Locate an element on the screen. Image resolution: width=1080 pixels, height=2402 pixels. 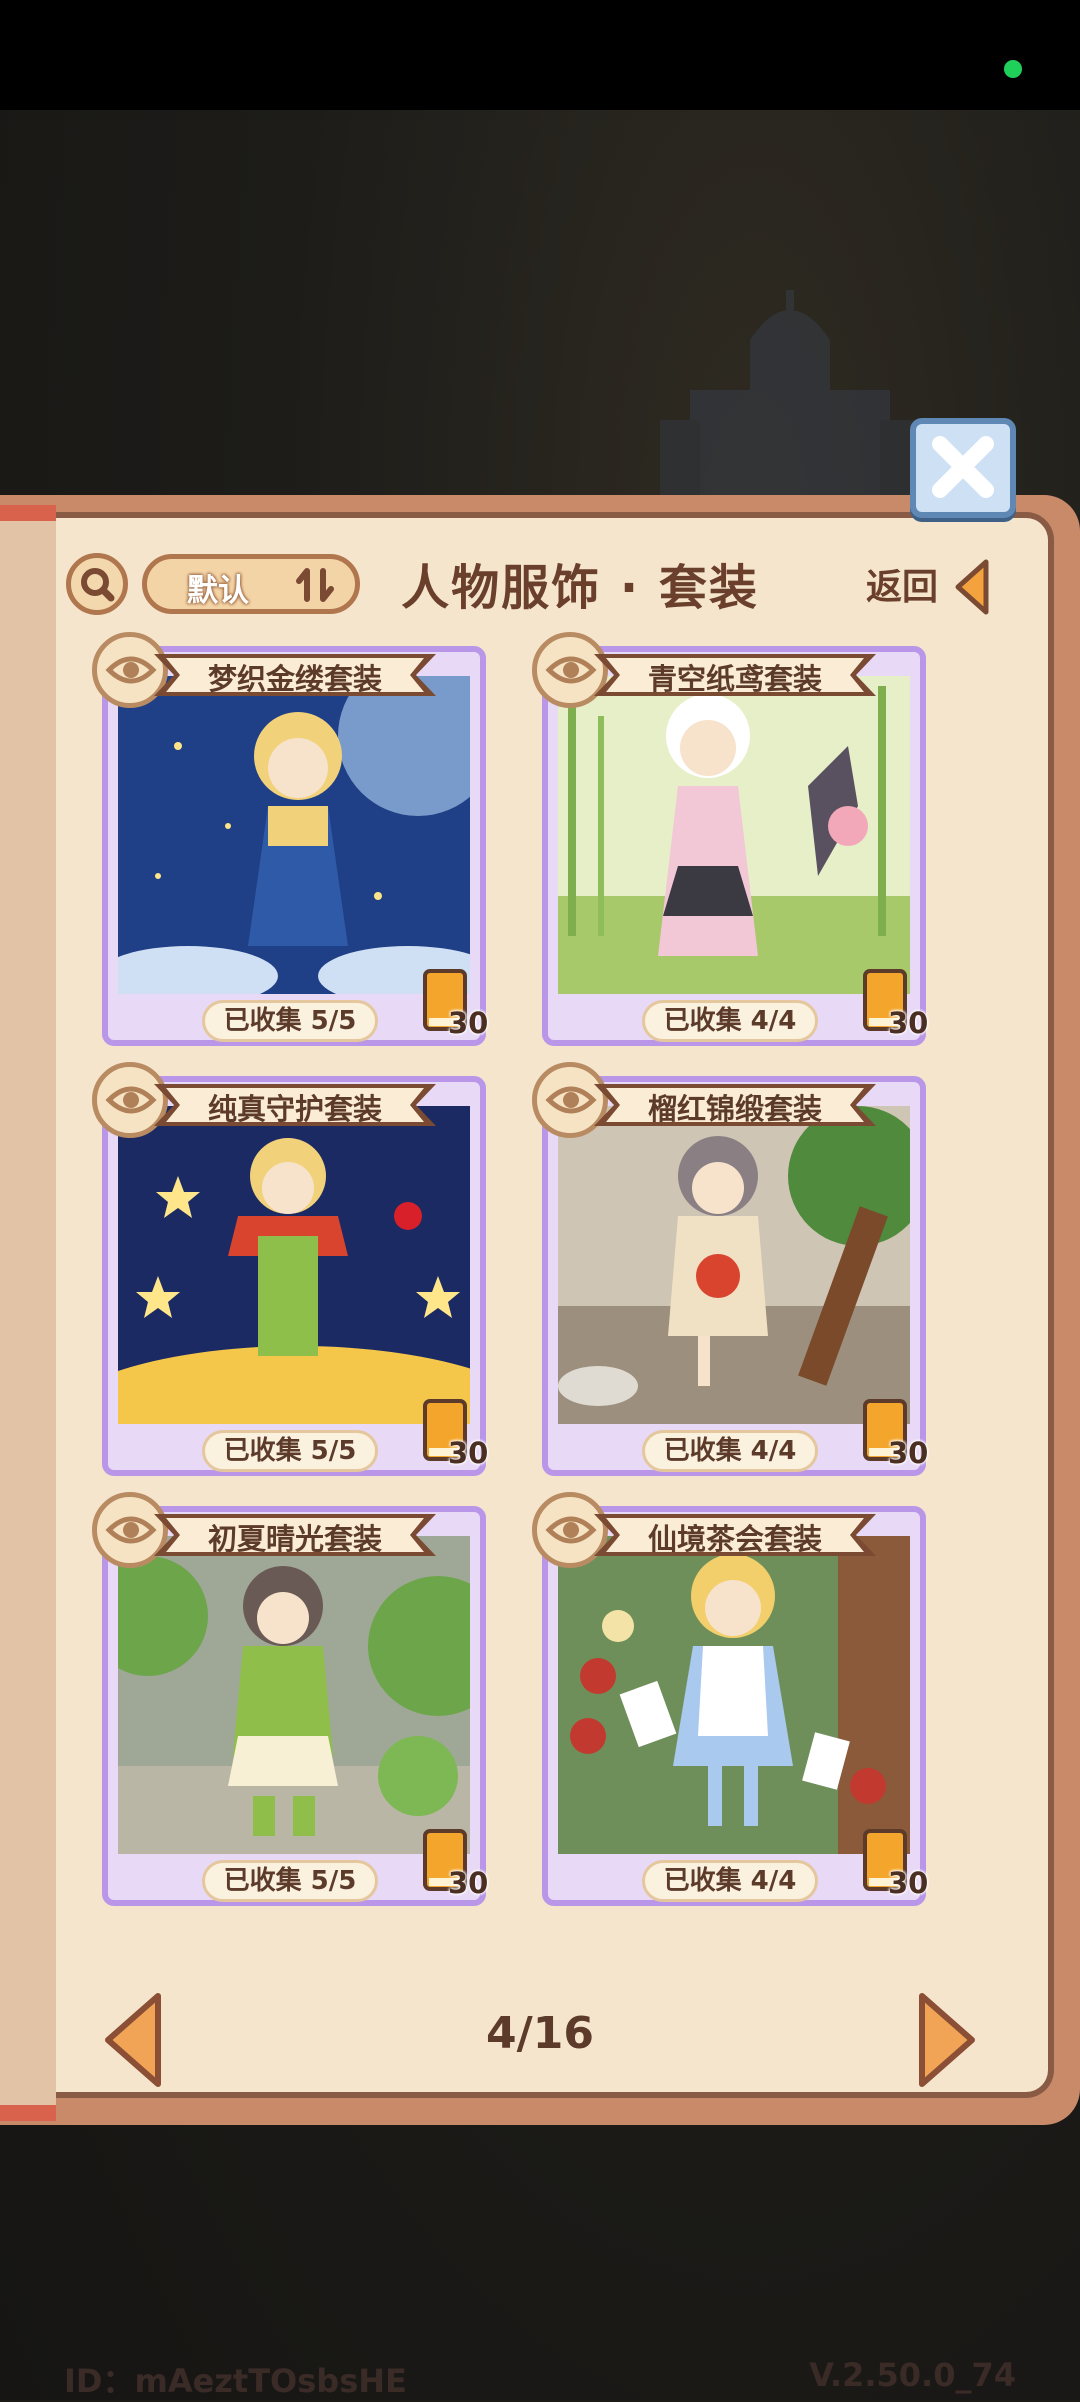
spine-stripe-bottom is located at coordinates (28, 2113).